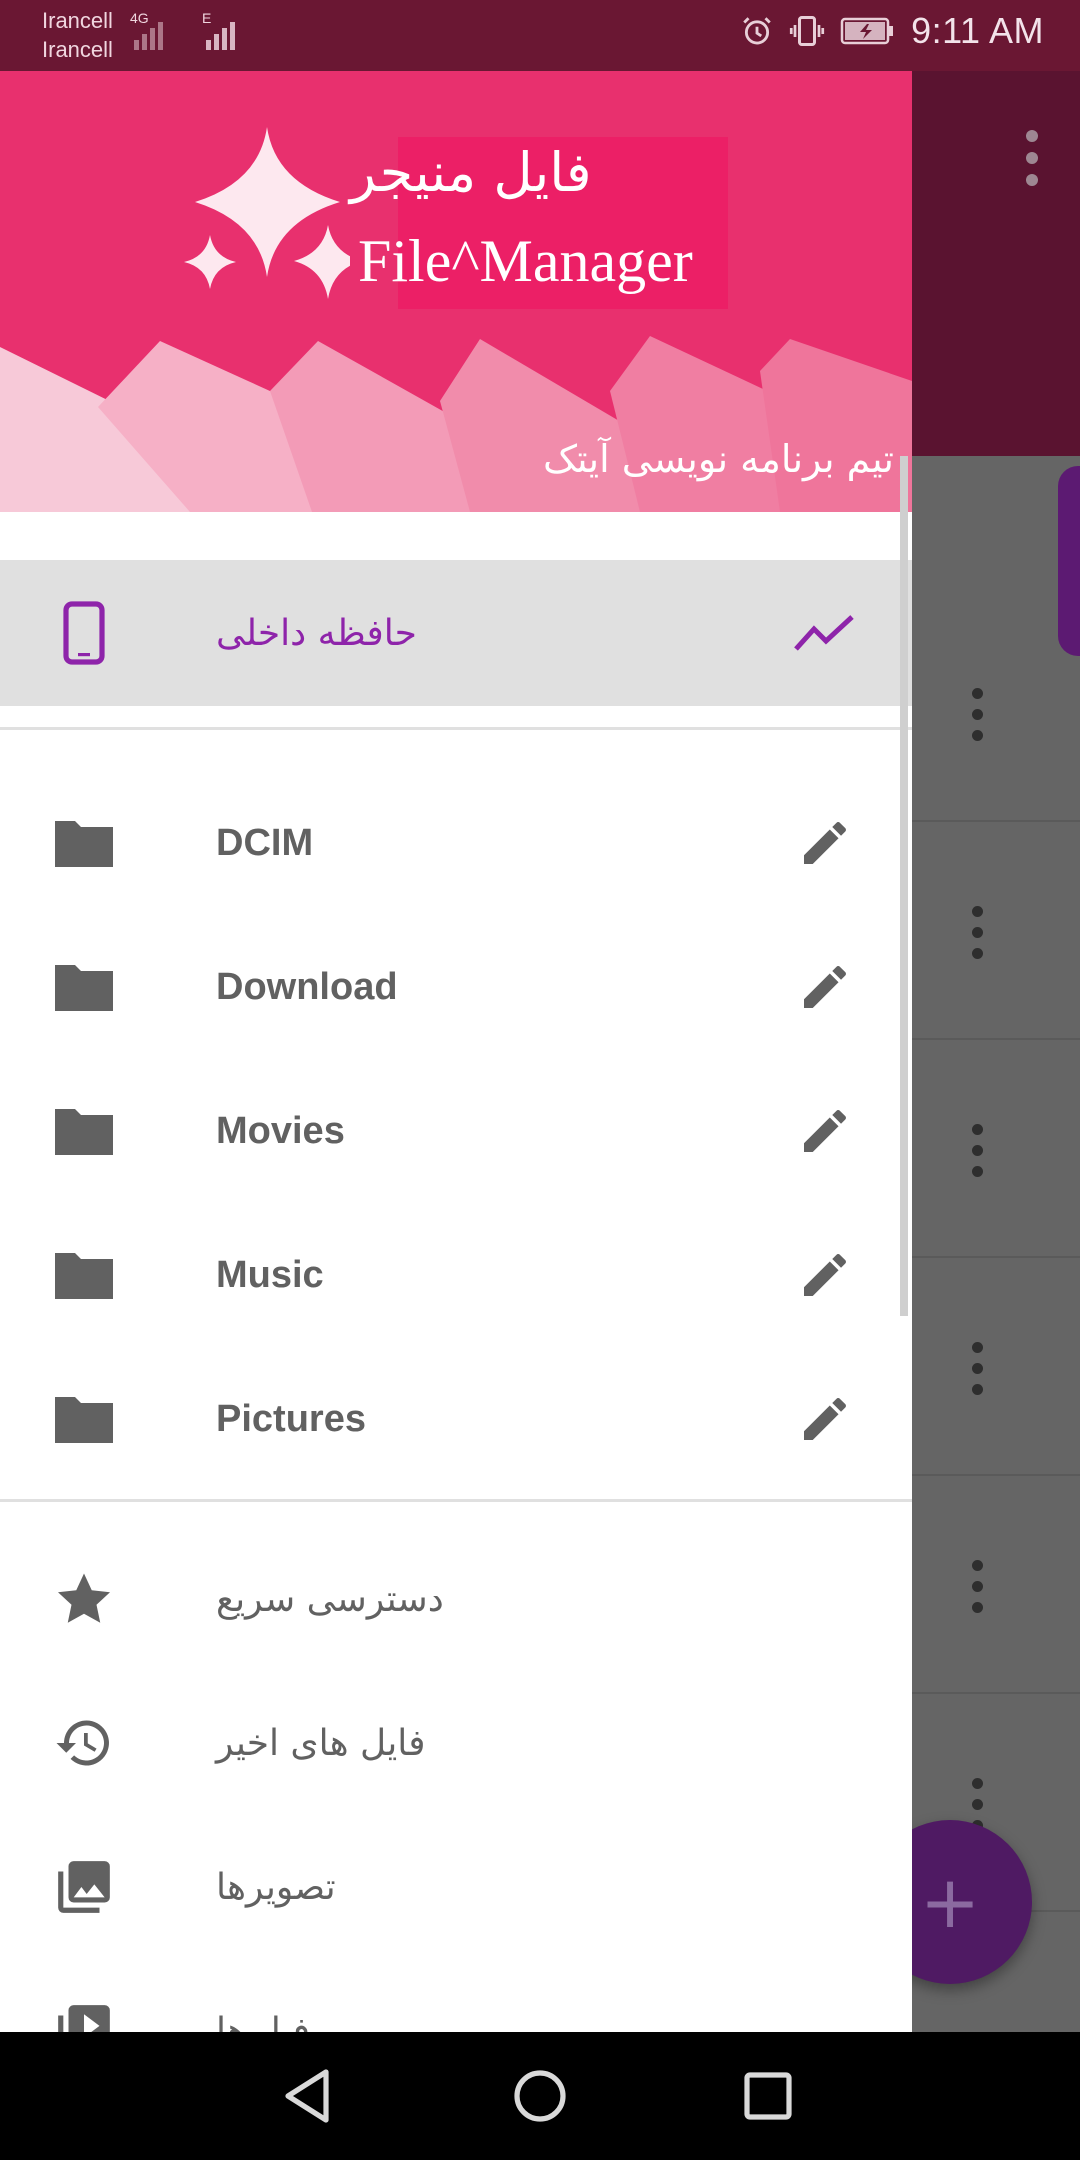  I want to click on star-icon, so click(84, 1599).